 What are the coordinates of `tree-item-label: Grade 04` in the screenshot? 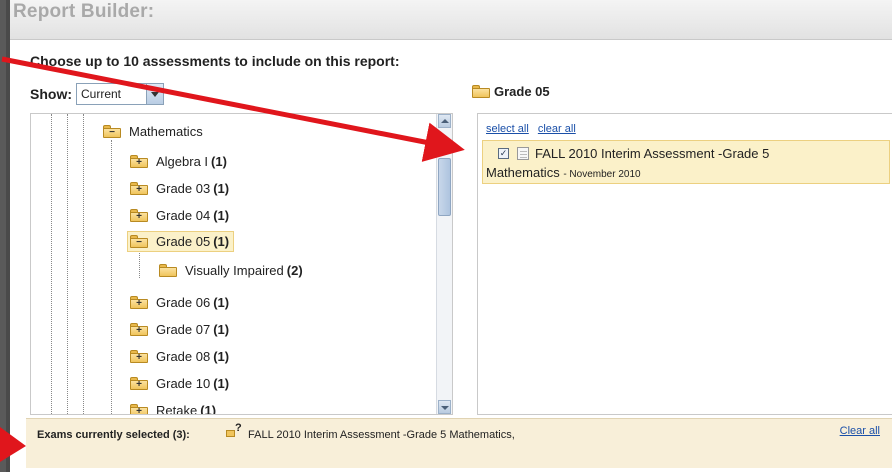 It's located at (183, 215).